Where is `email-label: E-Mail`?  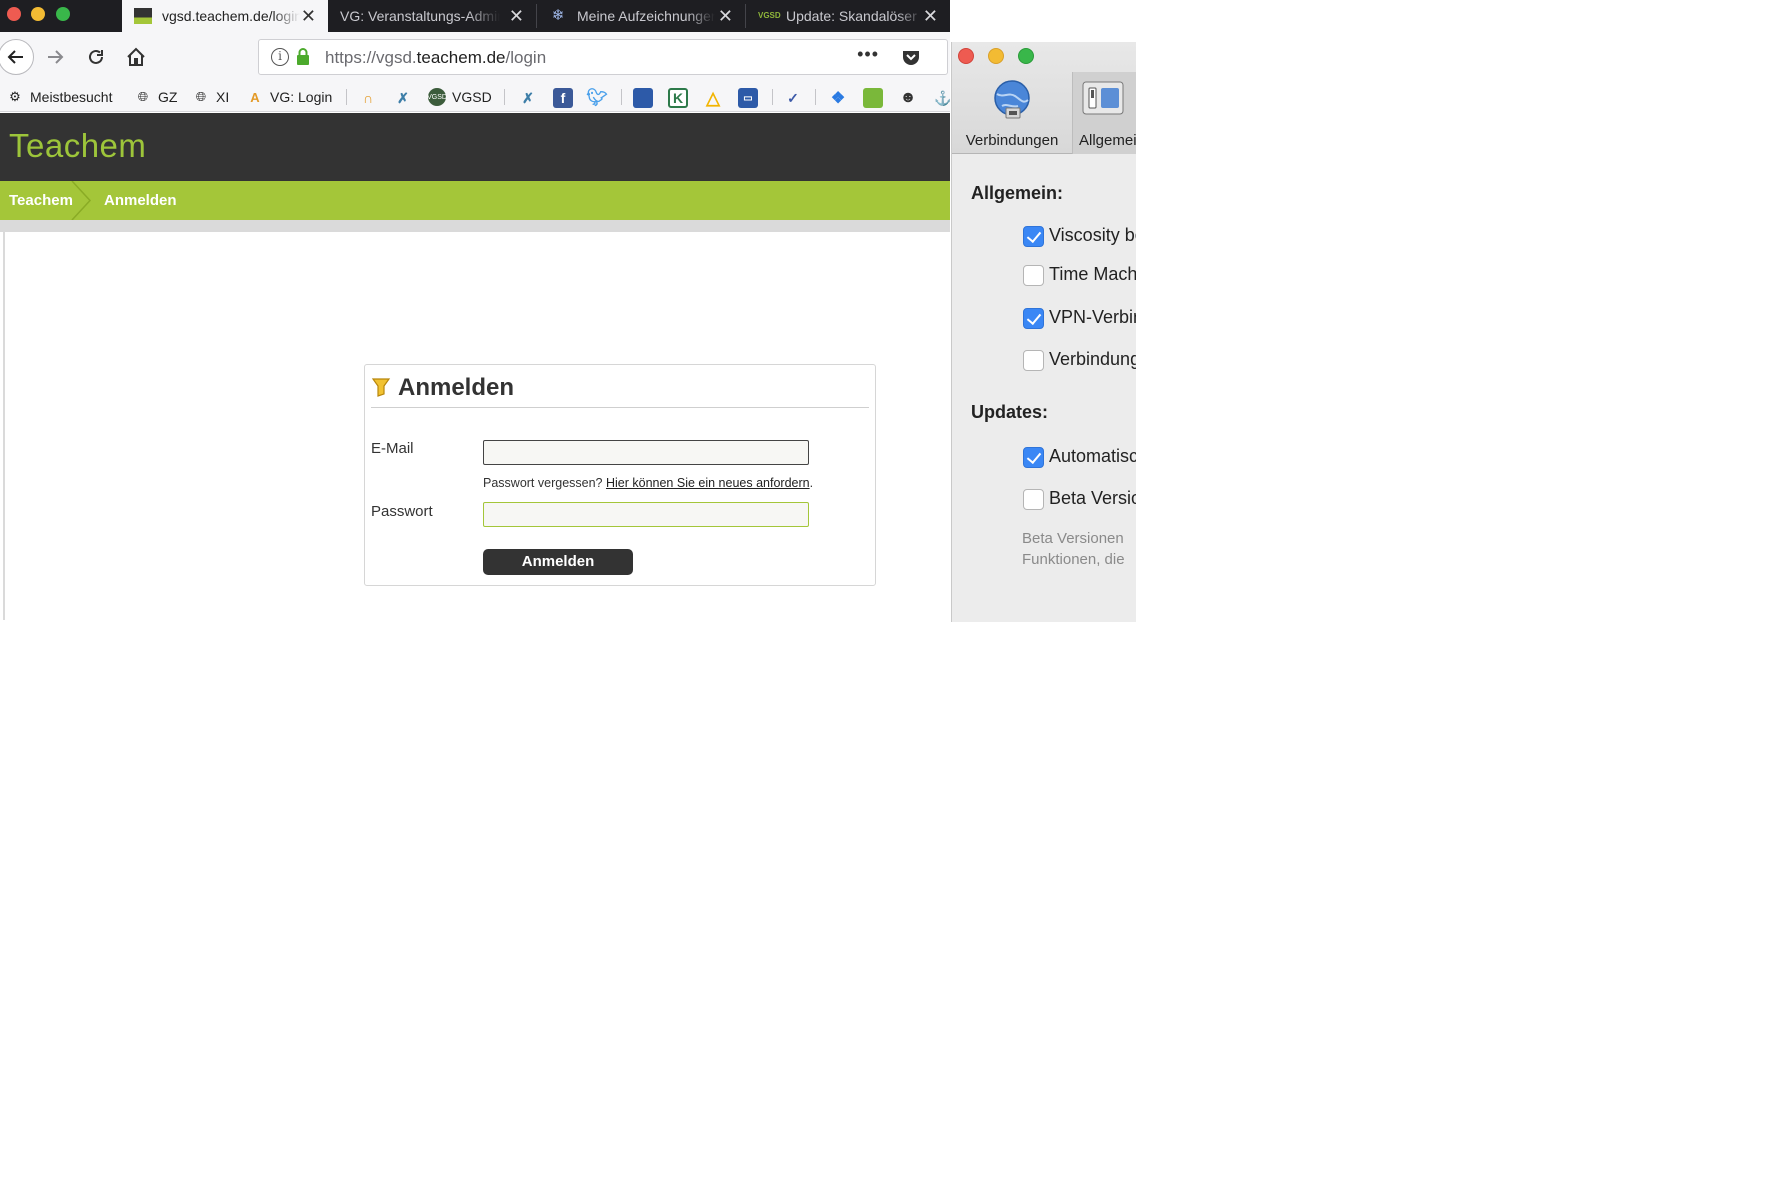 email-label: E-Mail is located at coordinates (392, 448).